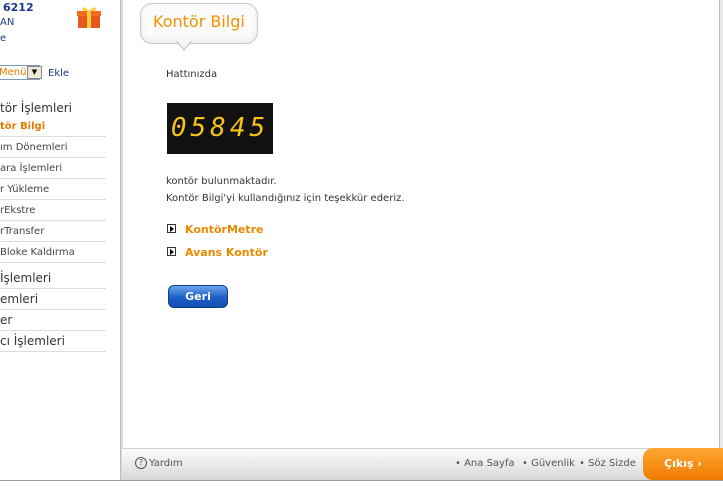  I want to click on footer-link-feedback-label: Söz Sizde, so click(612, 463).